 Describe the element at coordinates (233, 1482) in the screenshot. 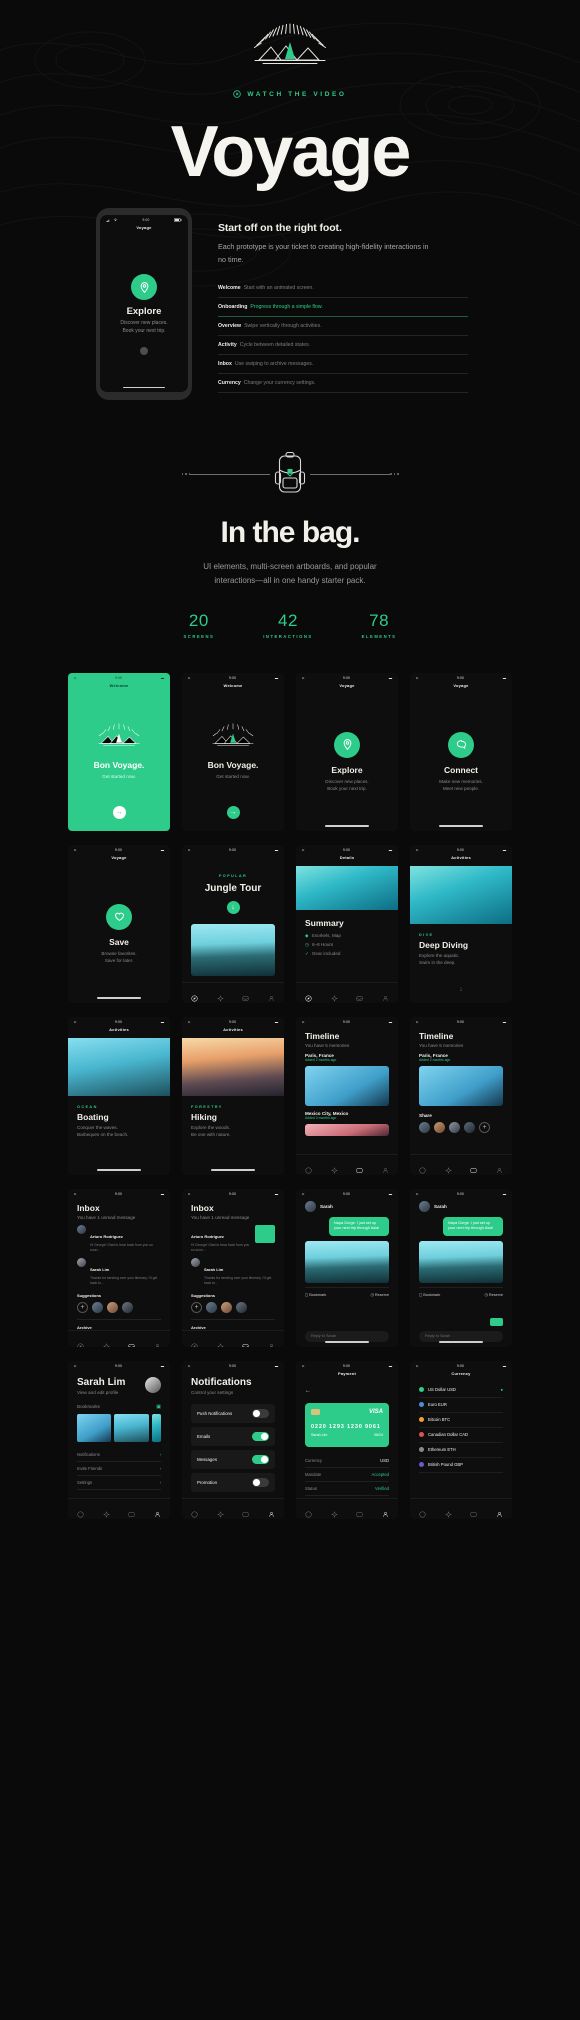

I see `toggle-row: Promotion` at that location.